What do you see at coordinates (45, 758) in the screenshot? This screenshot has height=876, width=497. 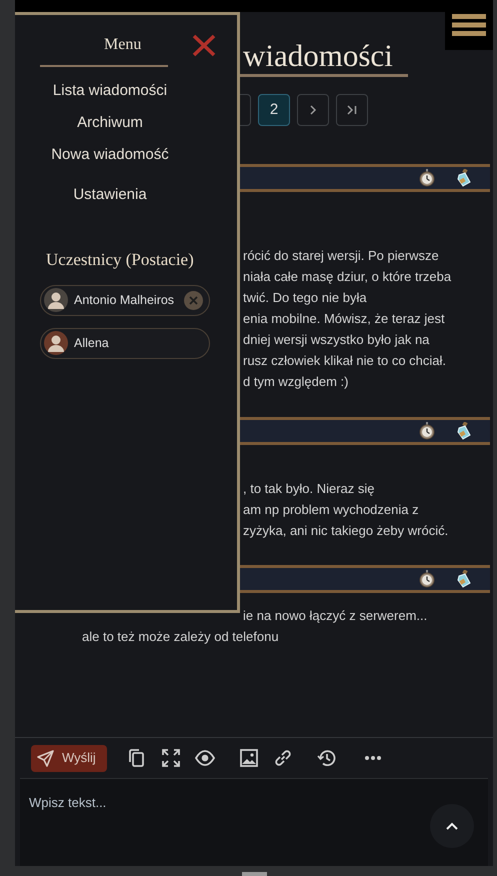 I see `send-icon` at bounding box center [45, 758].